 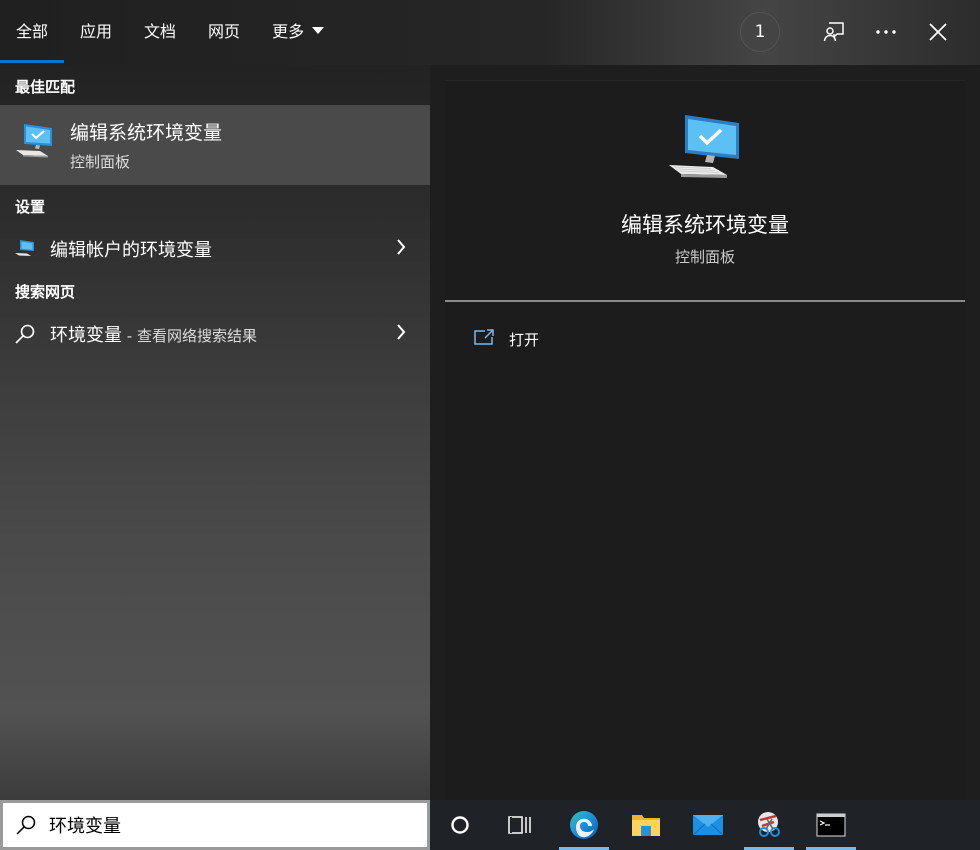 What do you see at coordinates (86, 335) in the screenshot?
I see `web-search-query: 环境变量` at bounding box center [86, 335].